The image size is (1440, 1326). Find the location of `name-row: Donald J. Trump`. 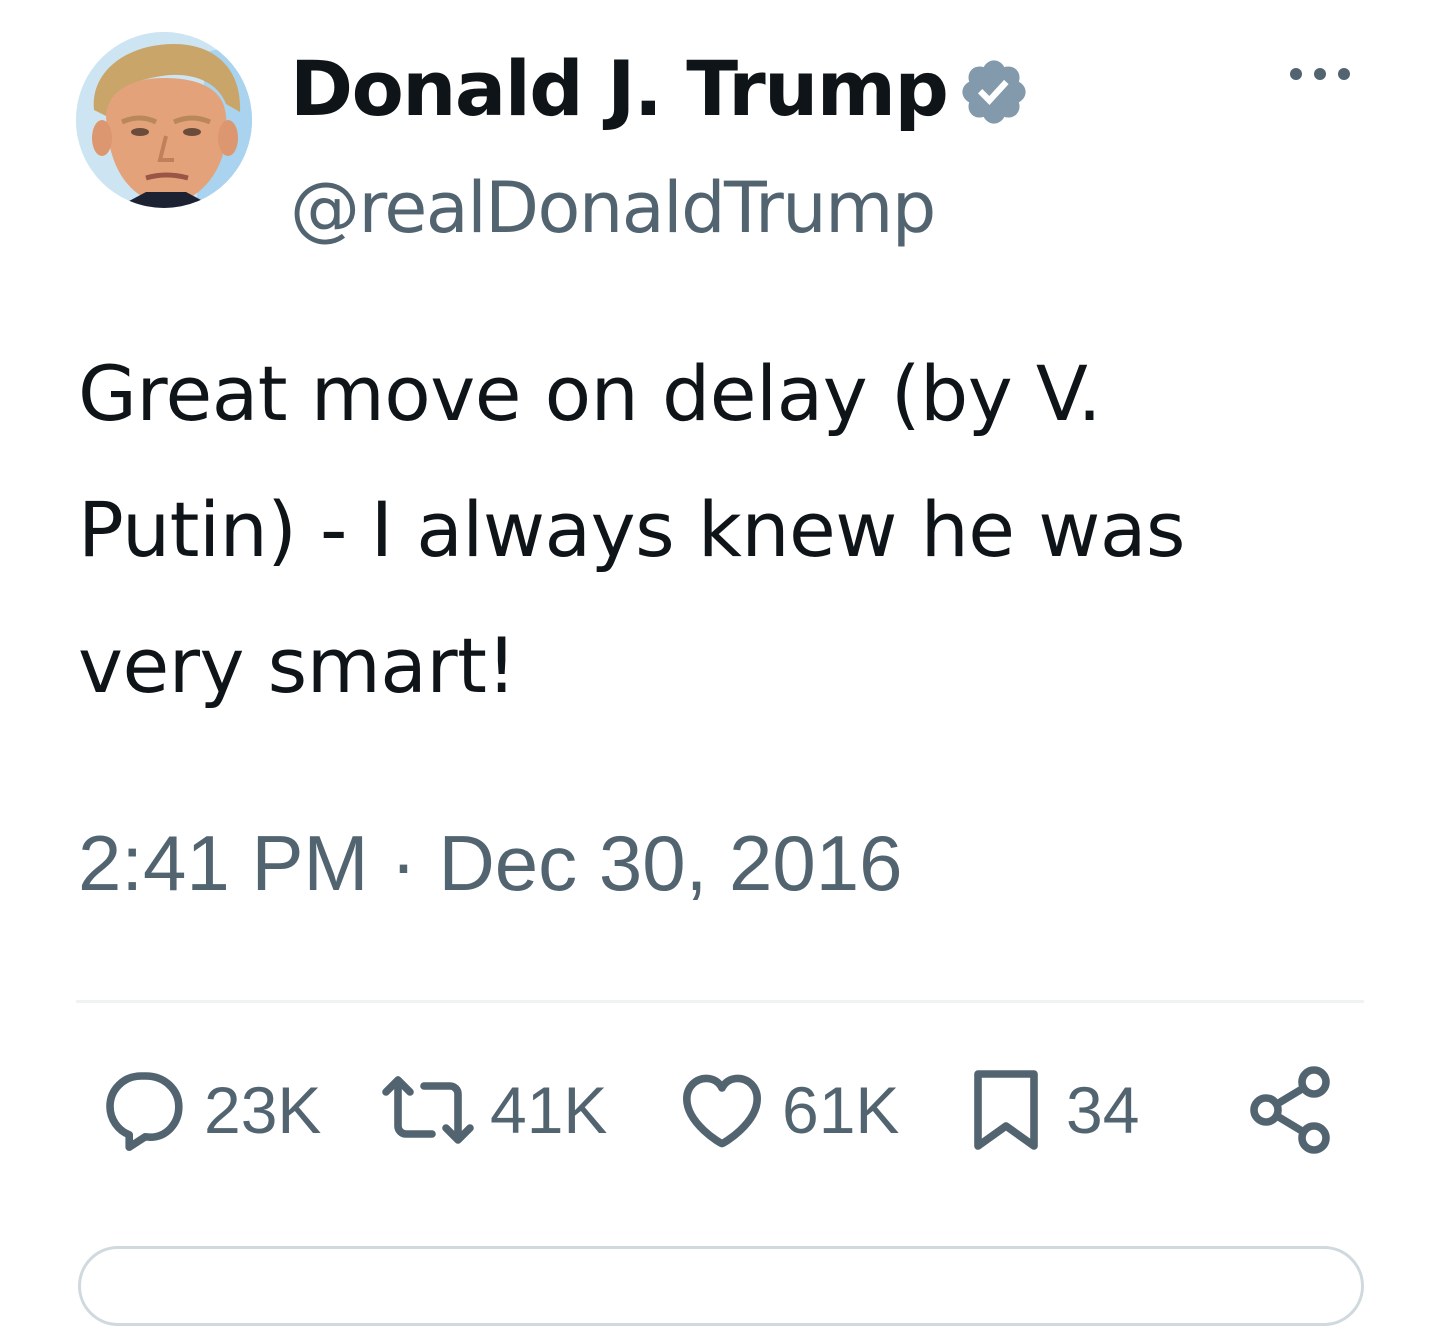

name-row: Donald J. Trump is located at coordinates (660, 89).